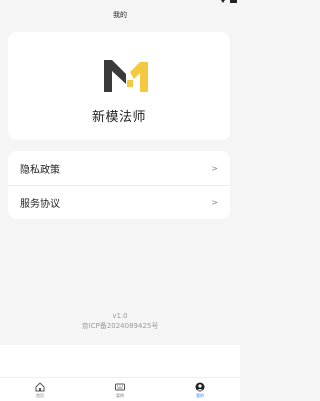 Image resolution: width=320 pixels, height=401 pixels. Describe the element at coordinates (40, 170) in the screenshot. I see `menu-item-label: 隐私政策` at that location.